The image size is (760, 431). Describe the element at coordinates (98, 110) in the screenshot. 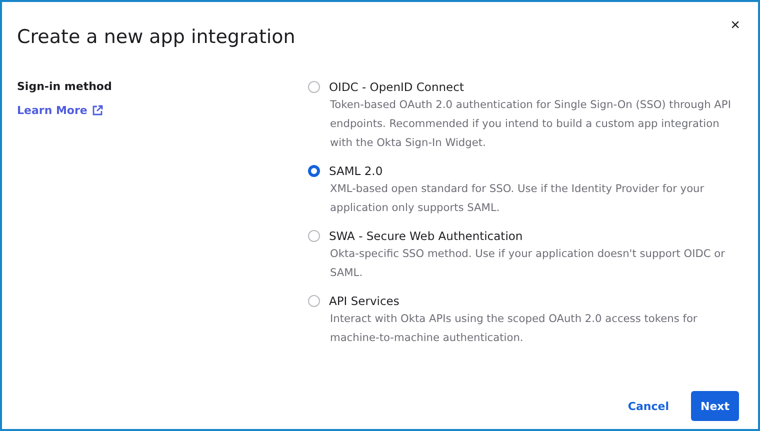

I see `external-link-icon` at that location.